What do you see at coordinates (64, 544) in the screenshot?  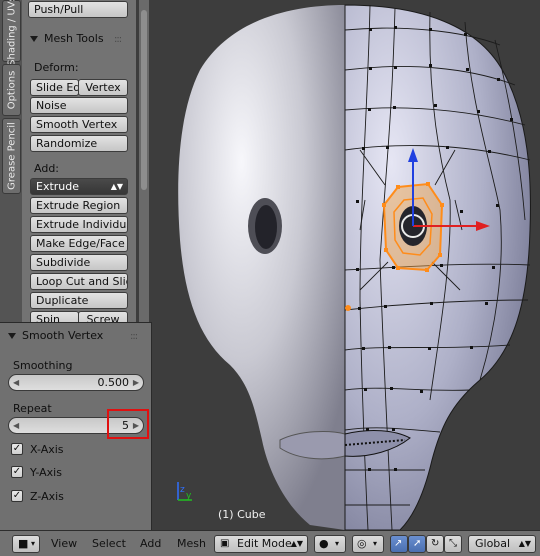 I see `menu-view: View` at bounding box center [64, 544].